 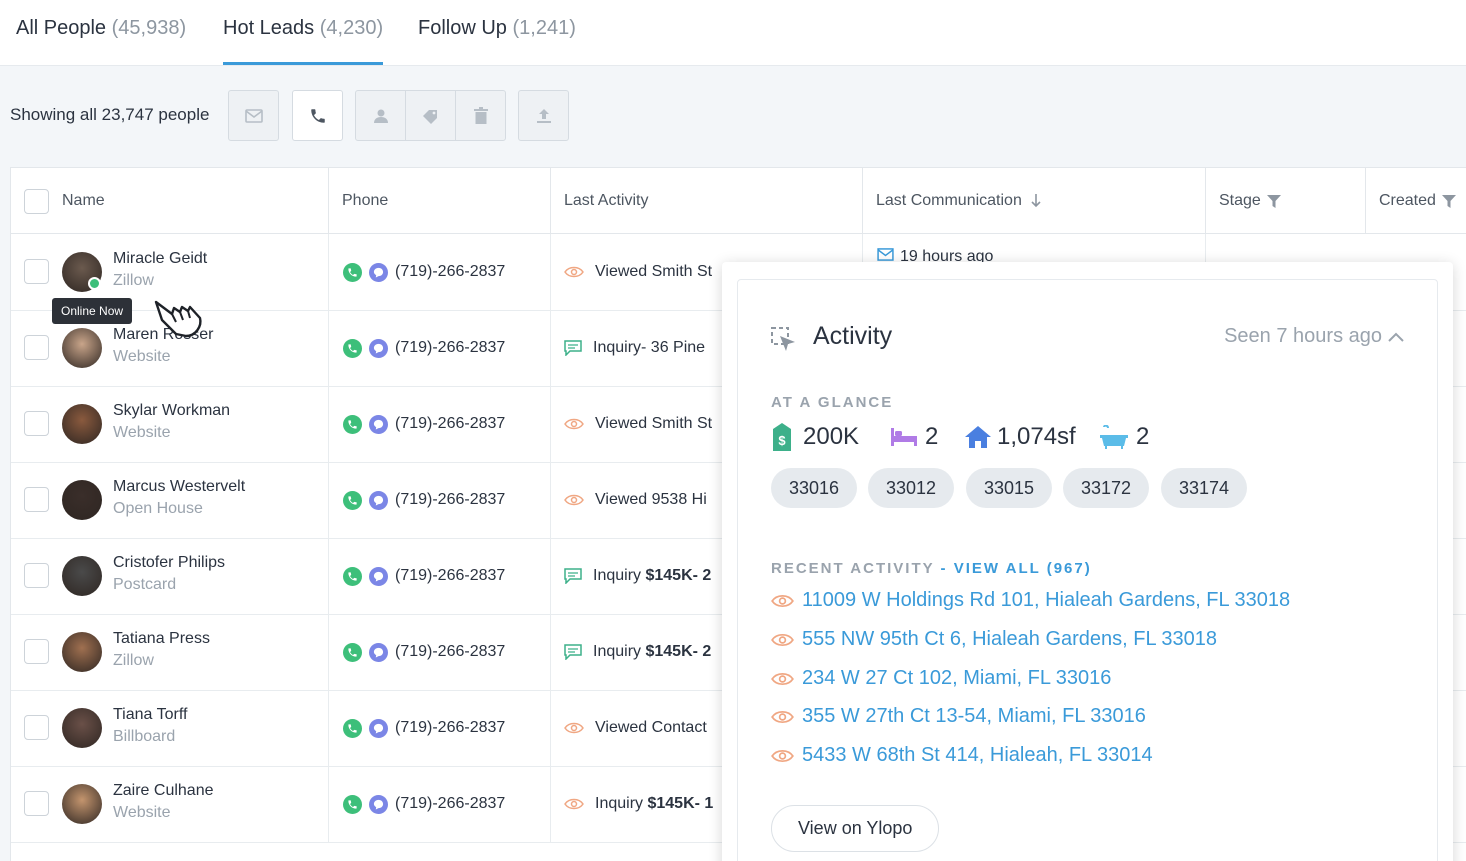 I want to click on delete-button, so click(x=480, y=115).